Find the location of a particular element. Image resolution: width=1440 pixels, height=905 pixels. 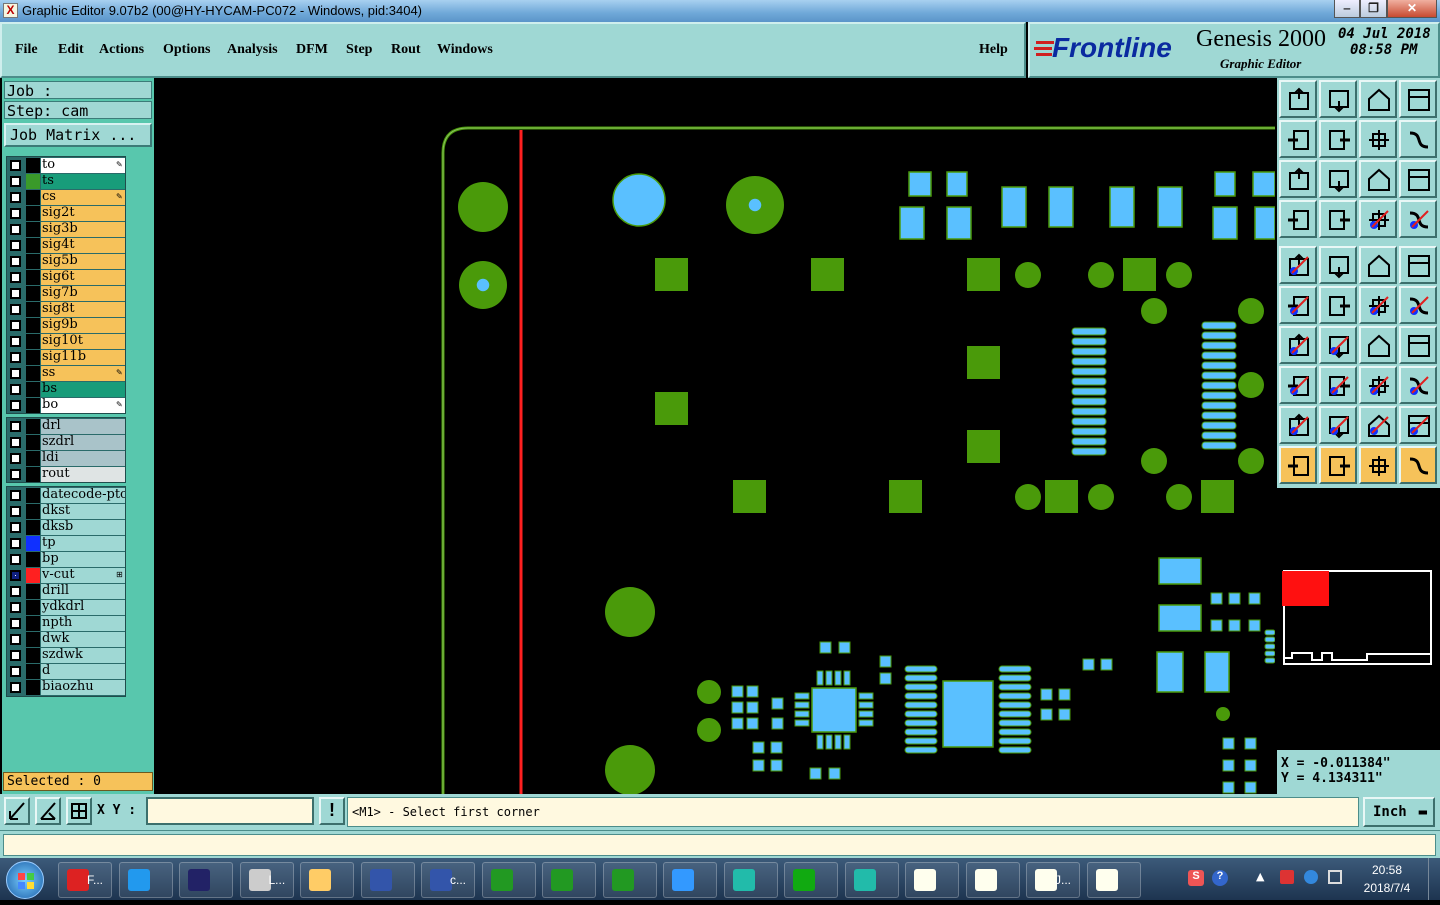

layer-name: sig3b is located at coordinates (83, 229).